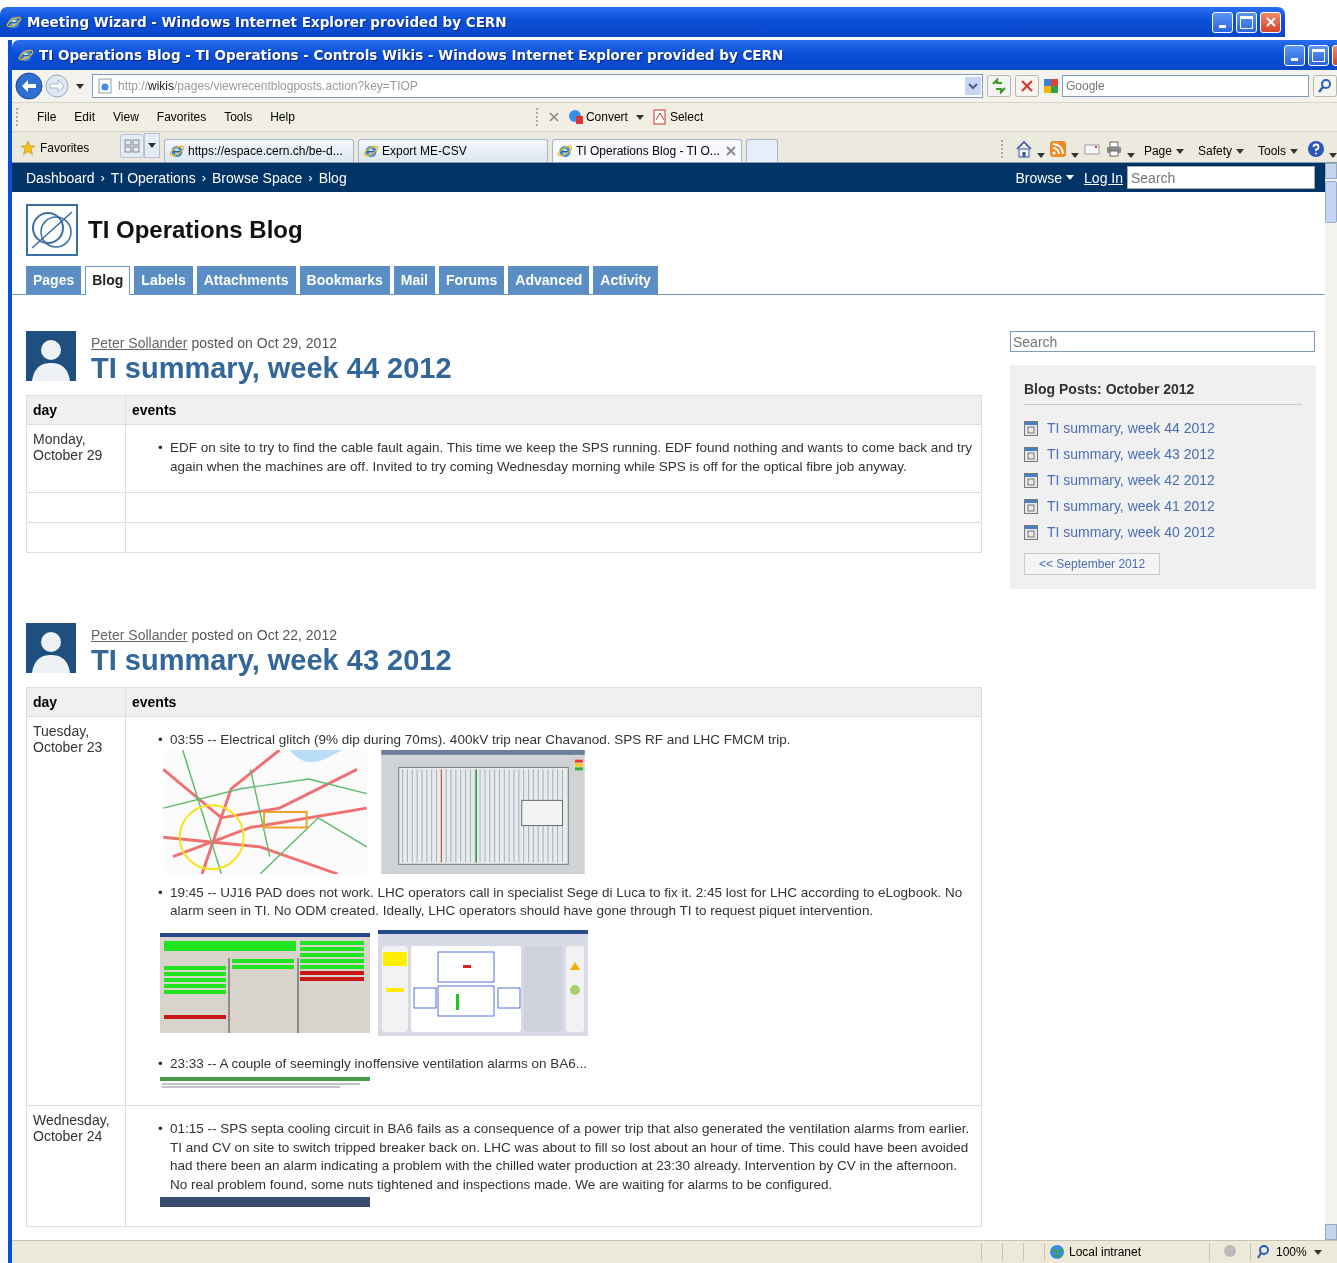 The height and width of the screenshot is (1263, 1337). What do you see at coordinates (332, 177) in the screenshot?
I see `breadcrumb-link: Blog` at bounding box center [332, 177].